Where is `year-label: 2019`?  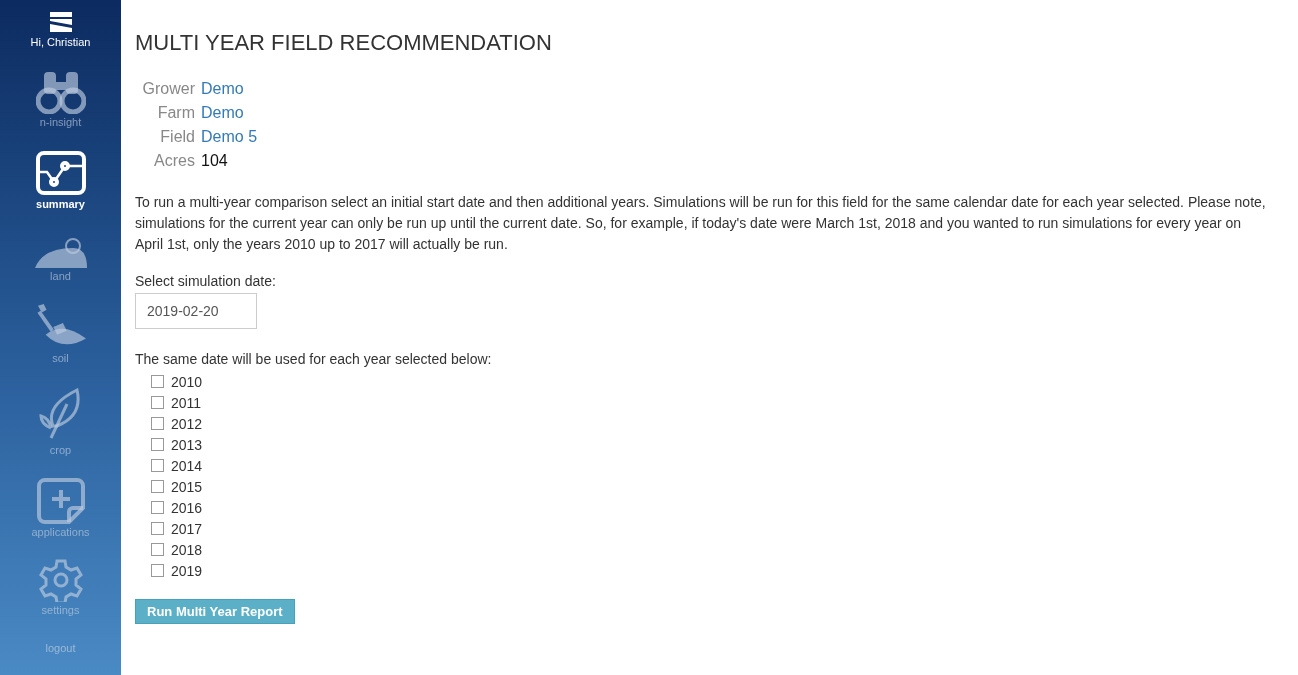
year-label: 2019 is located at coordinates (187, 570).